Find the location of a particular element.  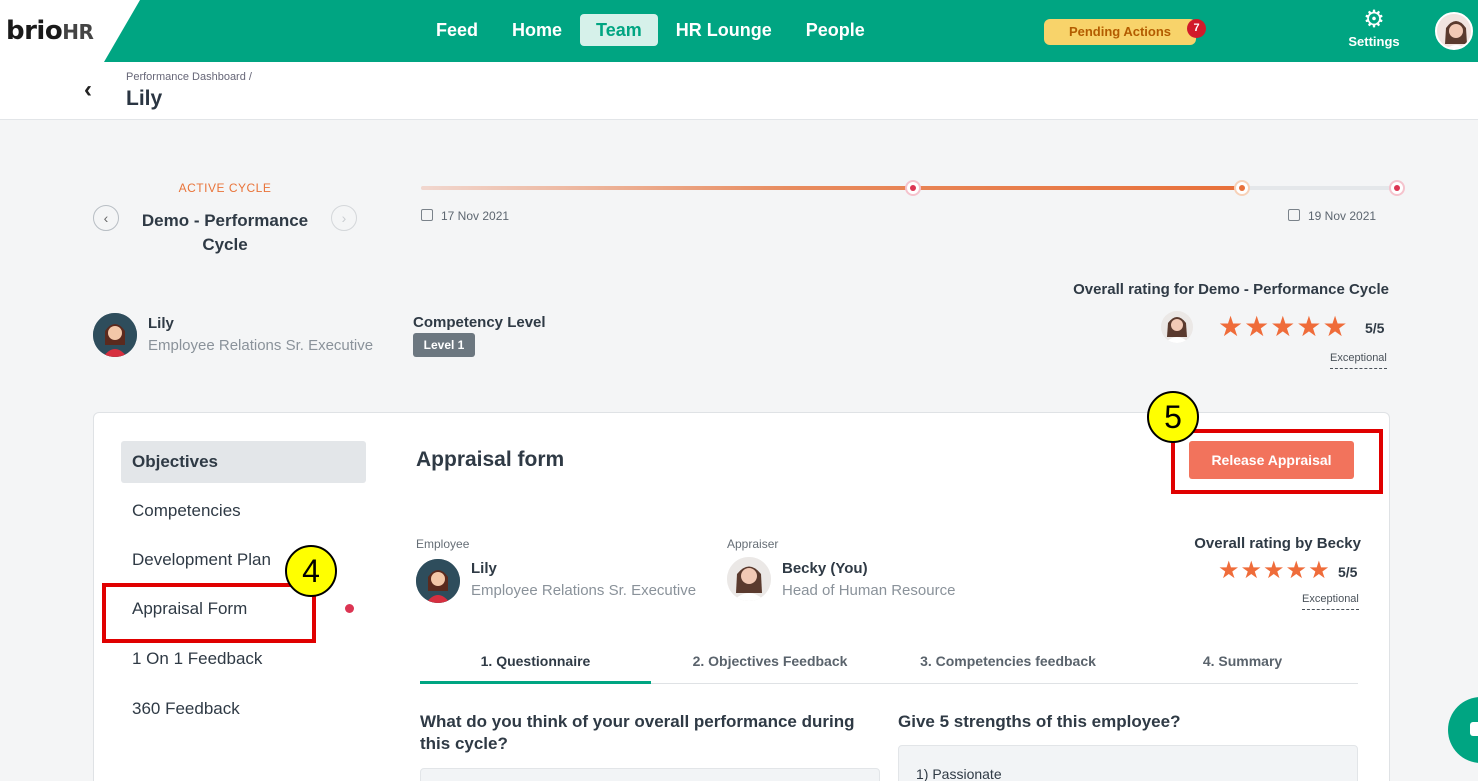

appraiser-avatar is located at coordinates (749, 579).